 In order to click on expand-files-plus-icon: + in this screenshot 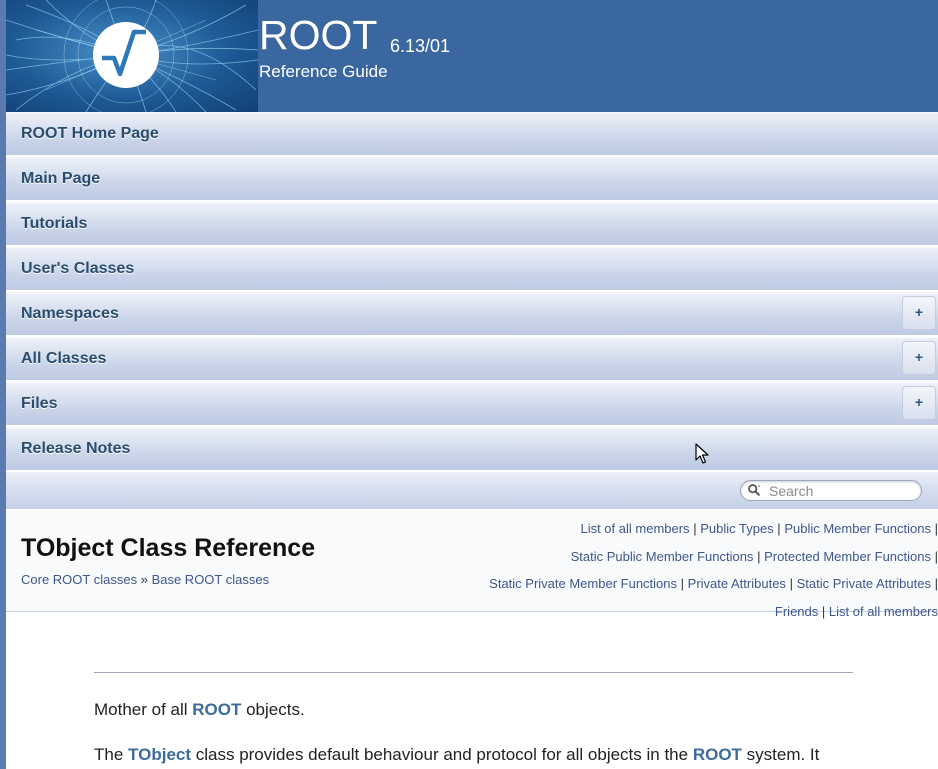, I will do `click(919, 403)`.